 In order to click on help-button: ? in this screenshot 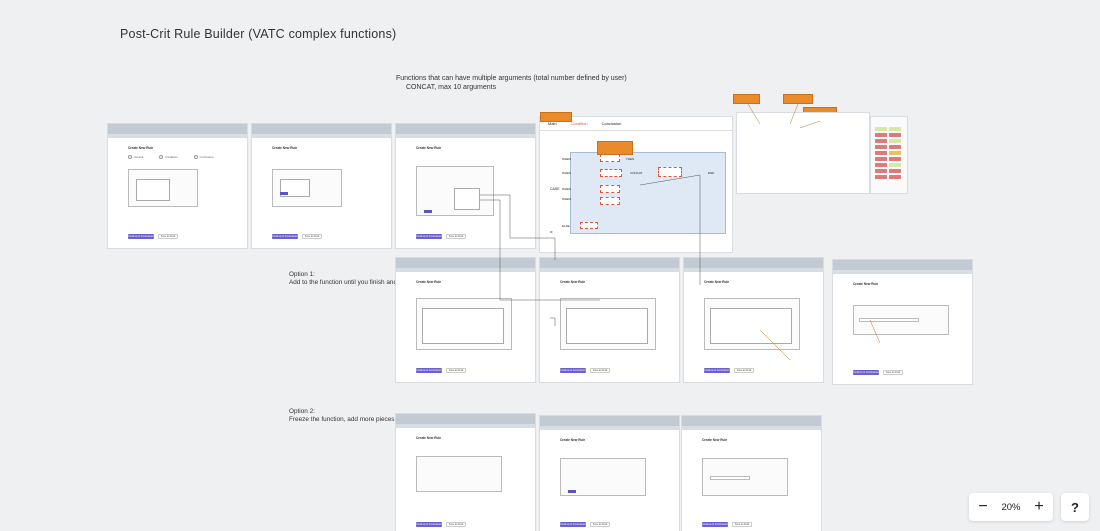, I will do `click(1075, 507)`.